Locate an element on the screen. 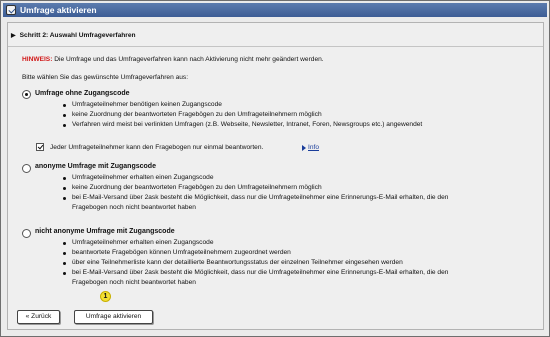 This screenshot has height=337, width=550. once-only-checkbox is located at coordinates (40, 147).